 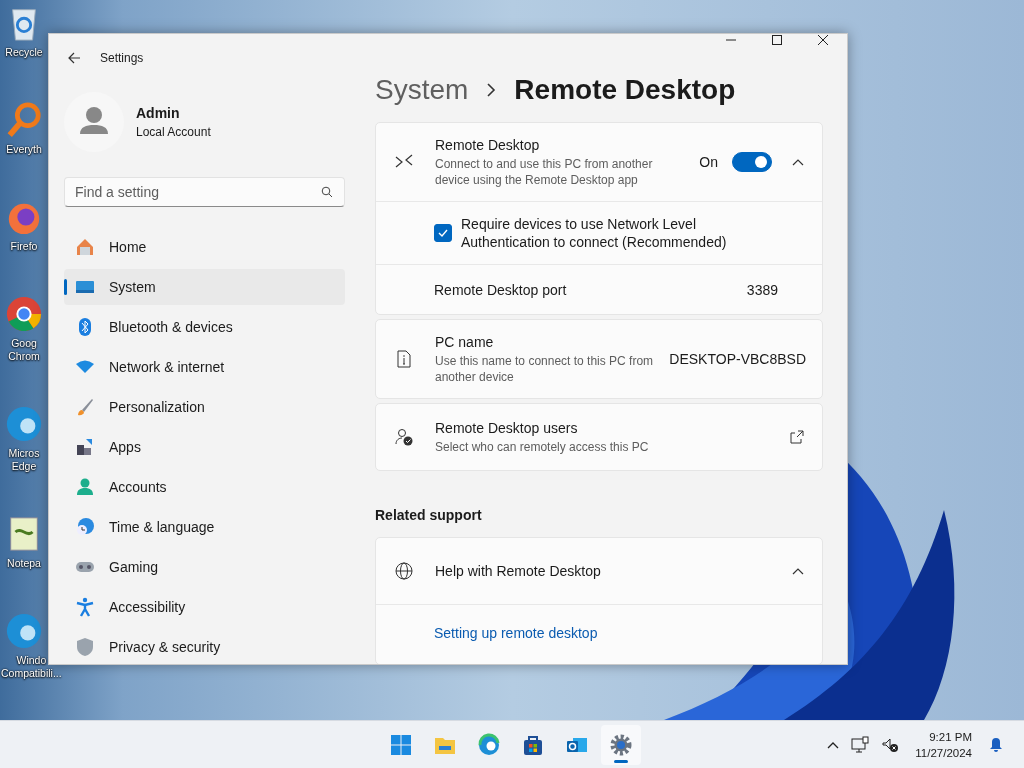 I want to click on sidebar-item: Personalization, so click(x=204, y=407).